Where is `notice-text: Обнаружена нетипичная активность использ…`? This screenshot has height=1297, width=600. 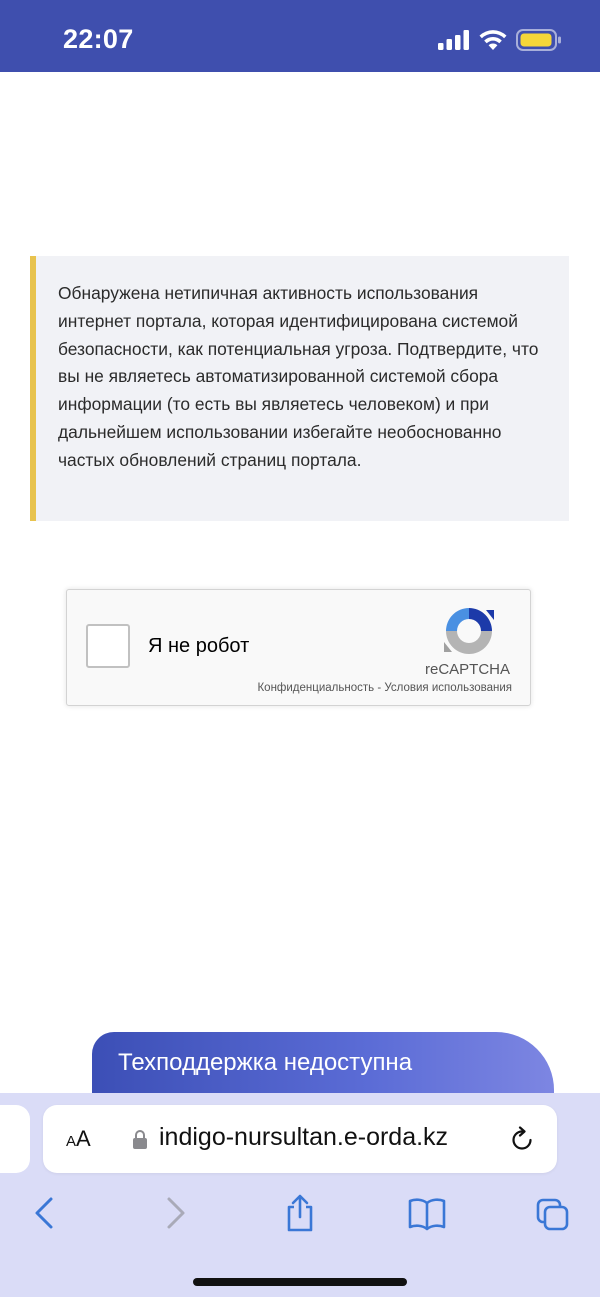 notice-text: Обнаружена нетипичная активность использ… is located at coordinates (298, 376).